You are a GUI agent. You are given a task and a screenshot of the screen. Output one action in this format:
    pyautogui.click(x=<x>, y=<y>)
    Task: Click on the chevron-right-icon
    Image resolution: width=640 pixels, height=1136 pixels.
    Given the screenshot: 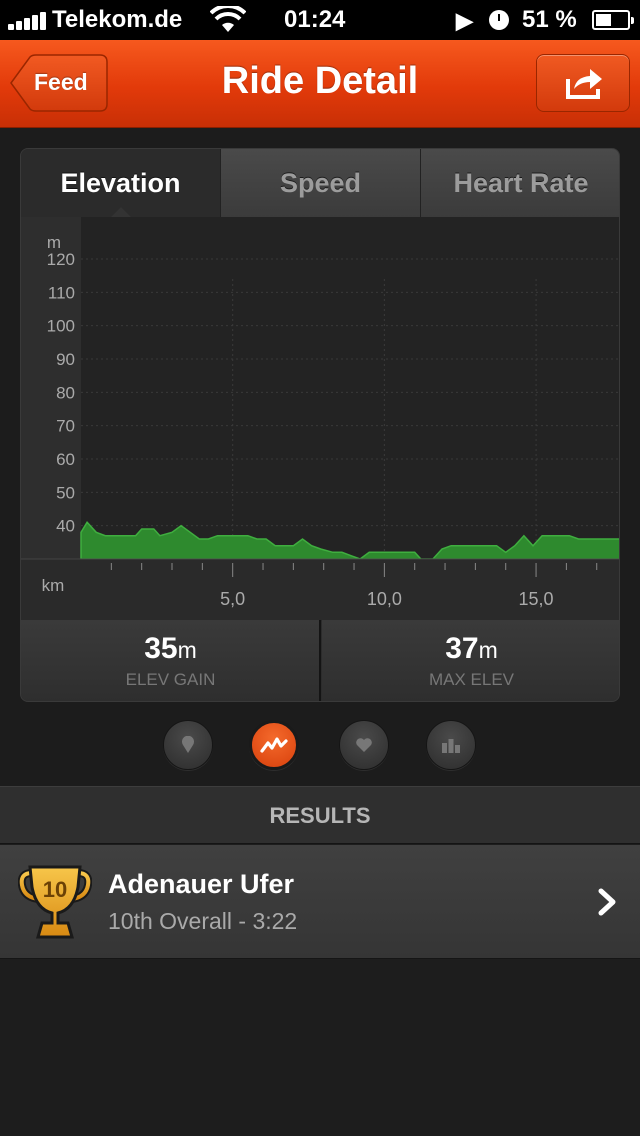 What is the action you would take?
    pyautogui.click(x=607, y=902)
    